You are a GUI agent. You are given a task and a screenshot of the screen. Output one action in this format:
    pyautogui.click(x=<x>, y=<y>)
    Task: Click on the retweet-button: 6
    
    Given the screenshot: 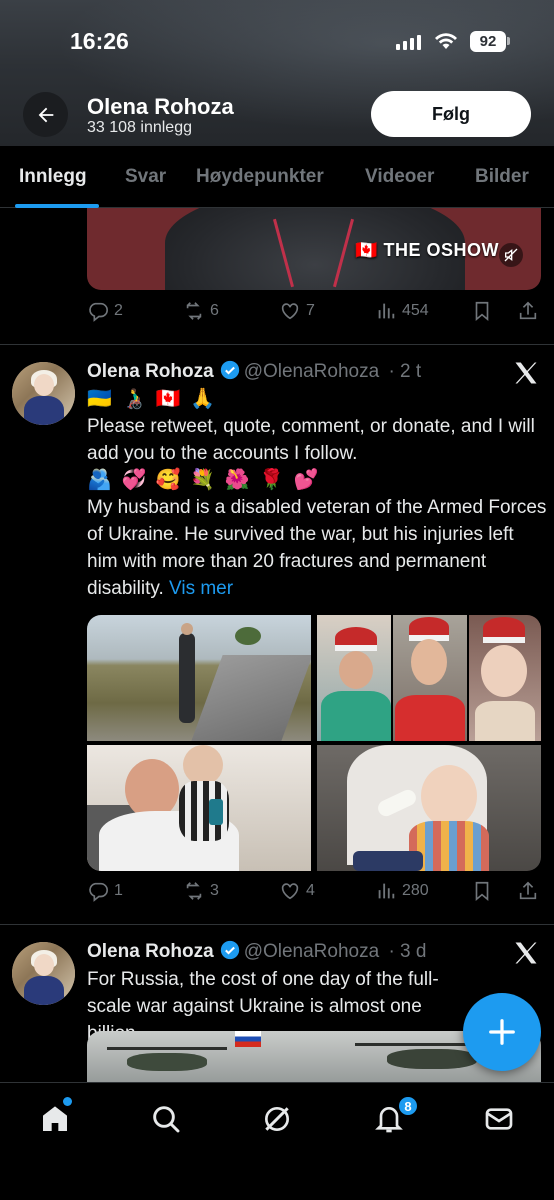 What is the action you would take?
    pyautogui.click(x=201, y=311)
    